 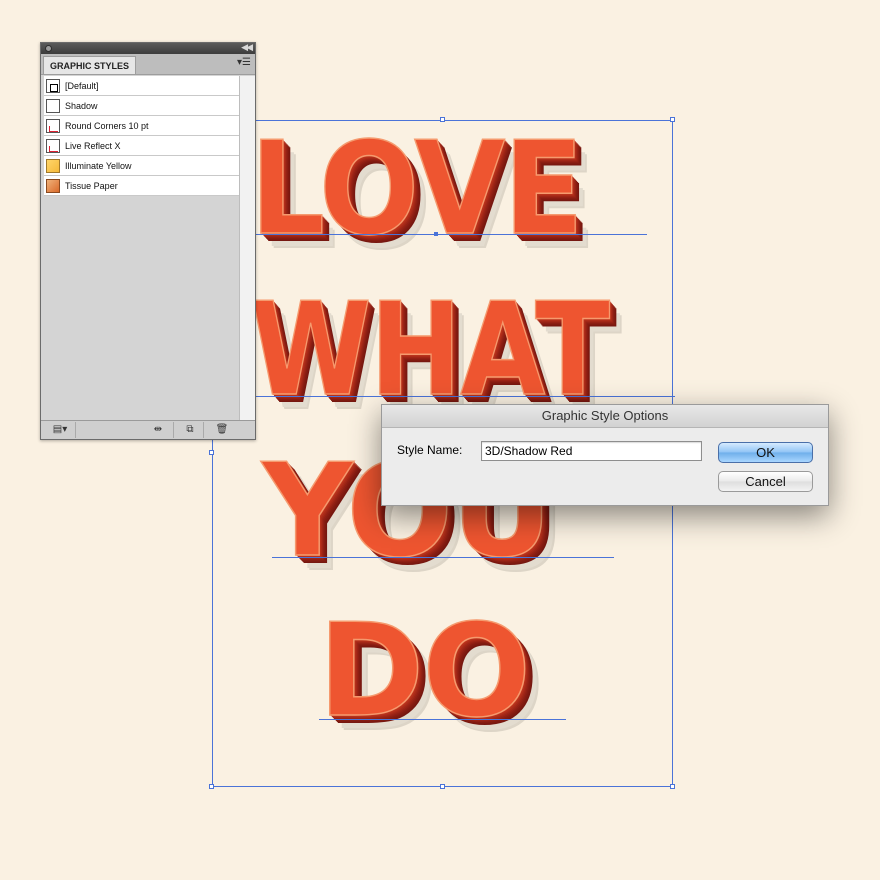 What do you see at coordinates (442, 119) in the screenshot?
I see `handle-top-center` at bounding box center [442, 119].